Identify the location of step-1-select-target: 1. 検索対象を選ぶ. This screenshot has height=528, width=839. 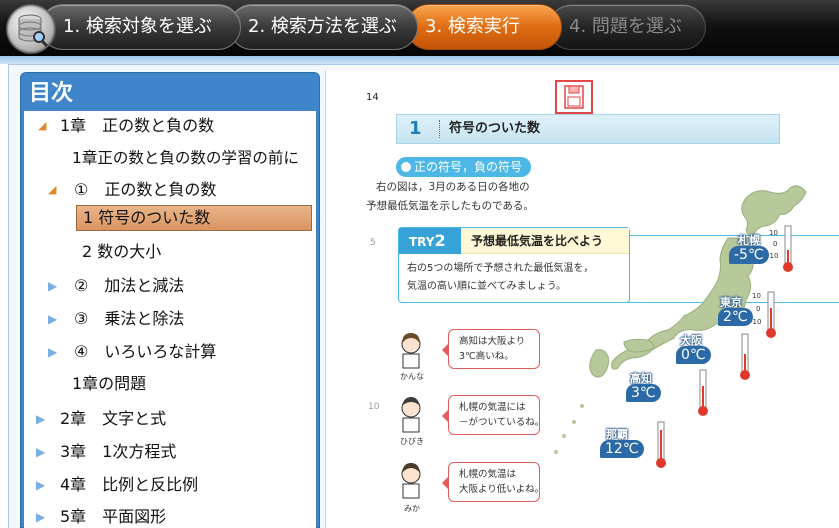
(140, 27).